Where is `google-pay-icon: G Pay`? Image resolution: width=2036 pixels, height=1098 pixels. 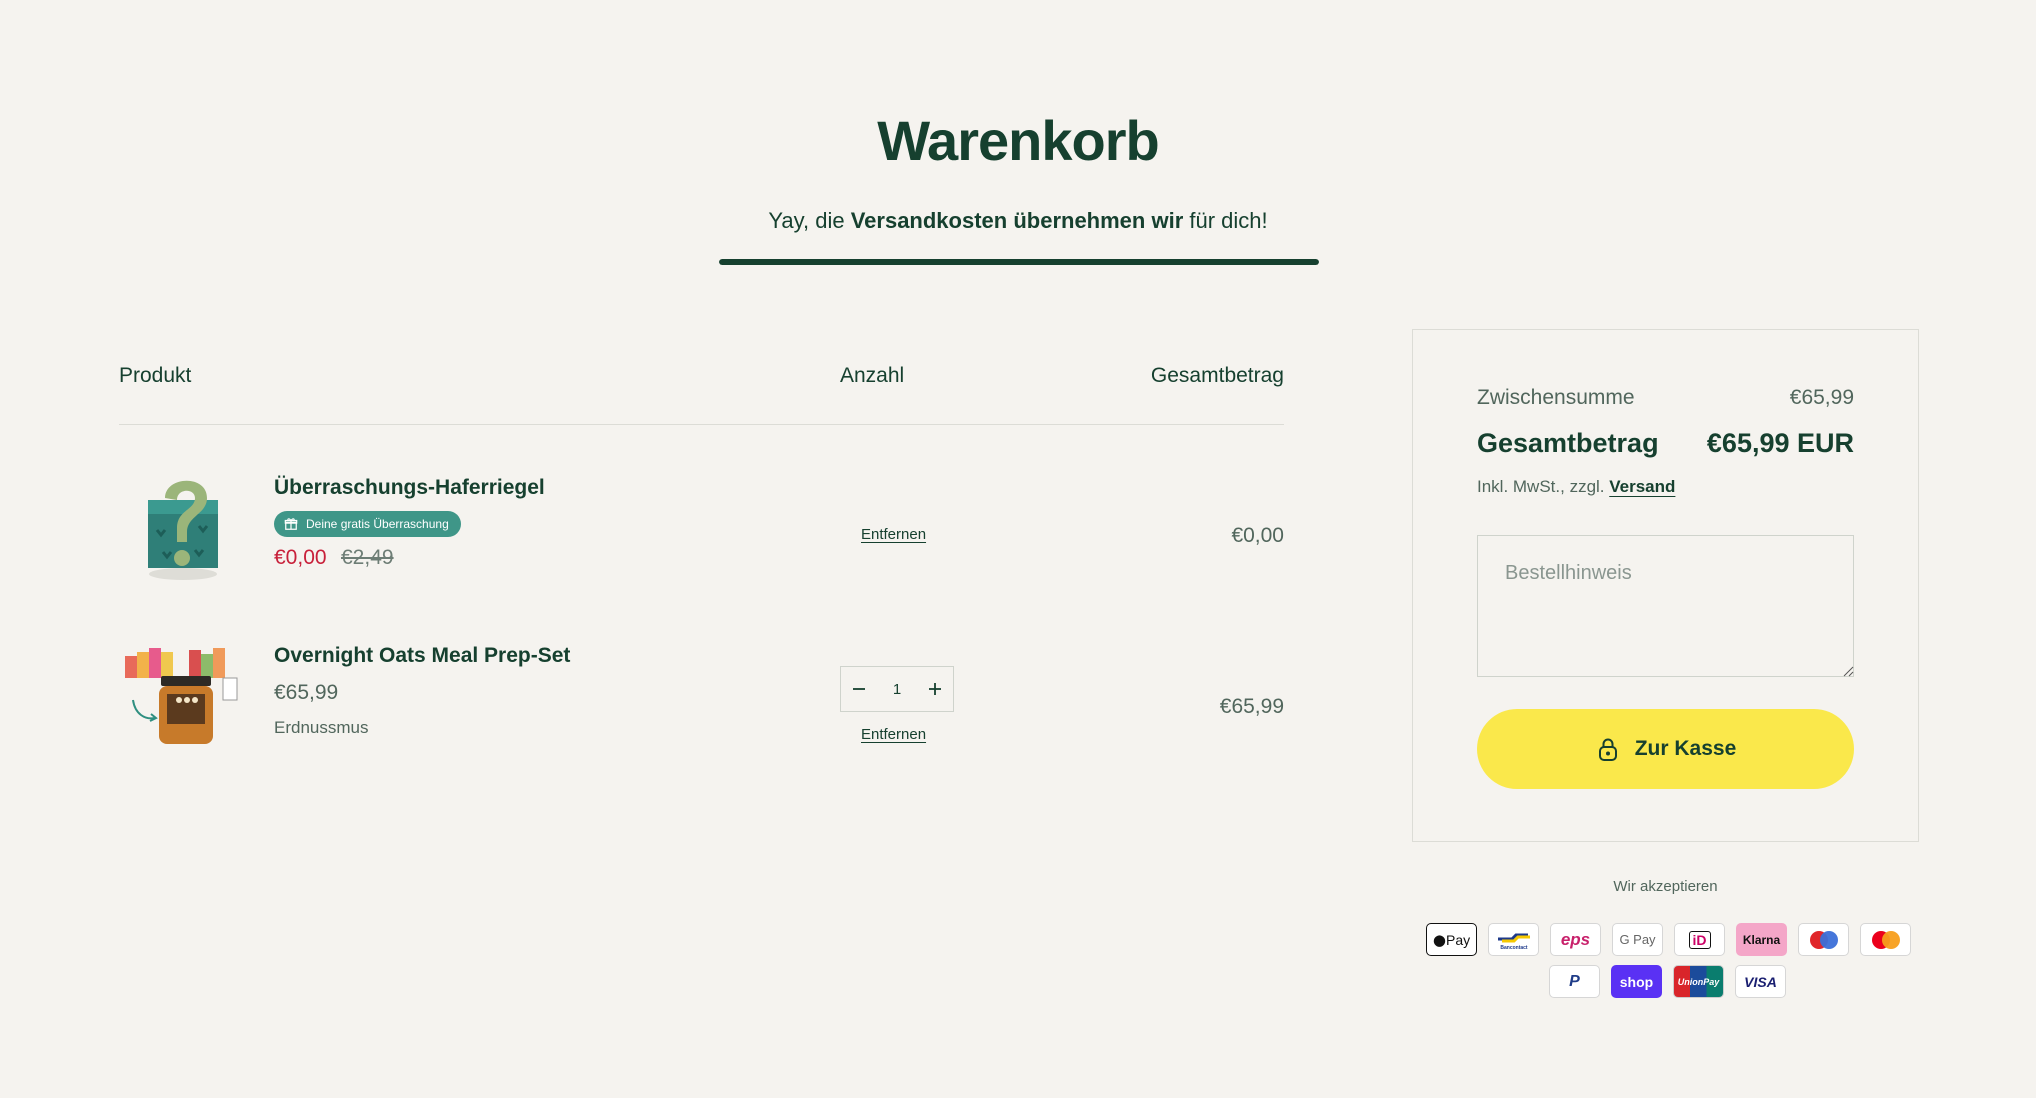 google-pay-icon: G Pay is located at coordinates (1637, 939).